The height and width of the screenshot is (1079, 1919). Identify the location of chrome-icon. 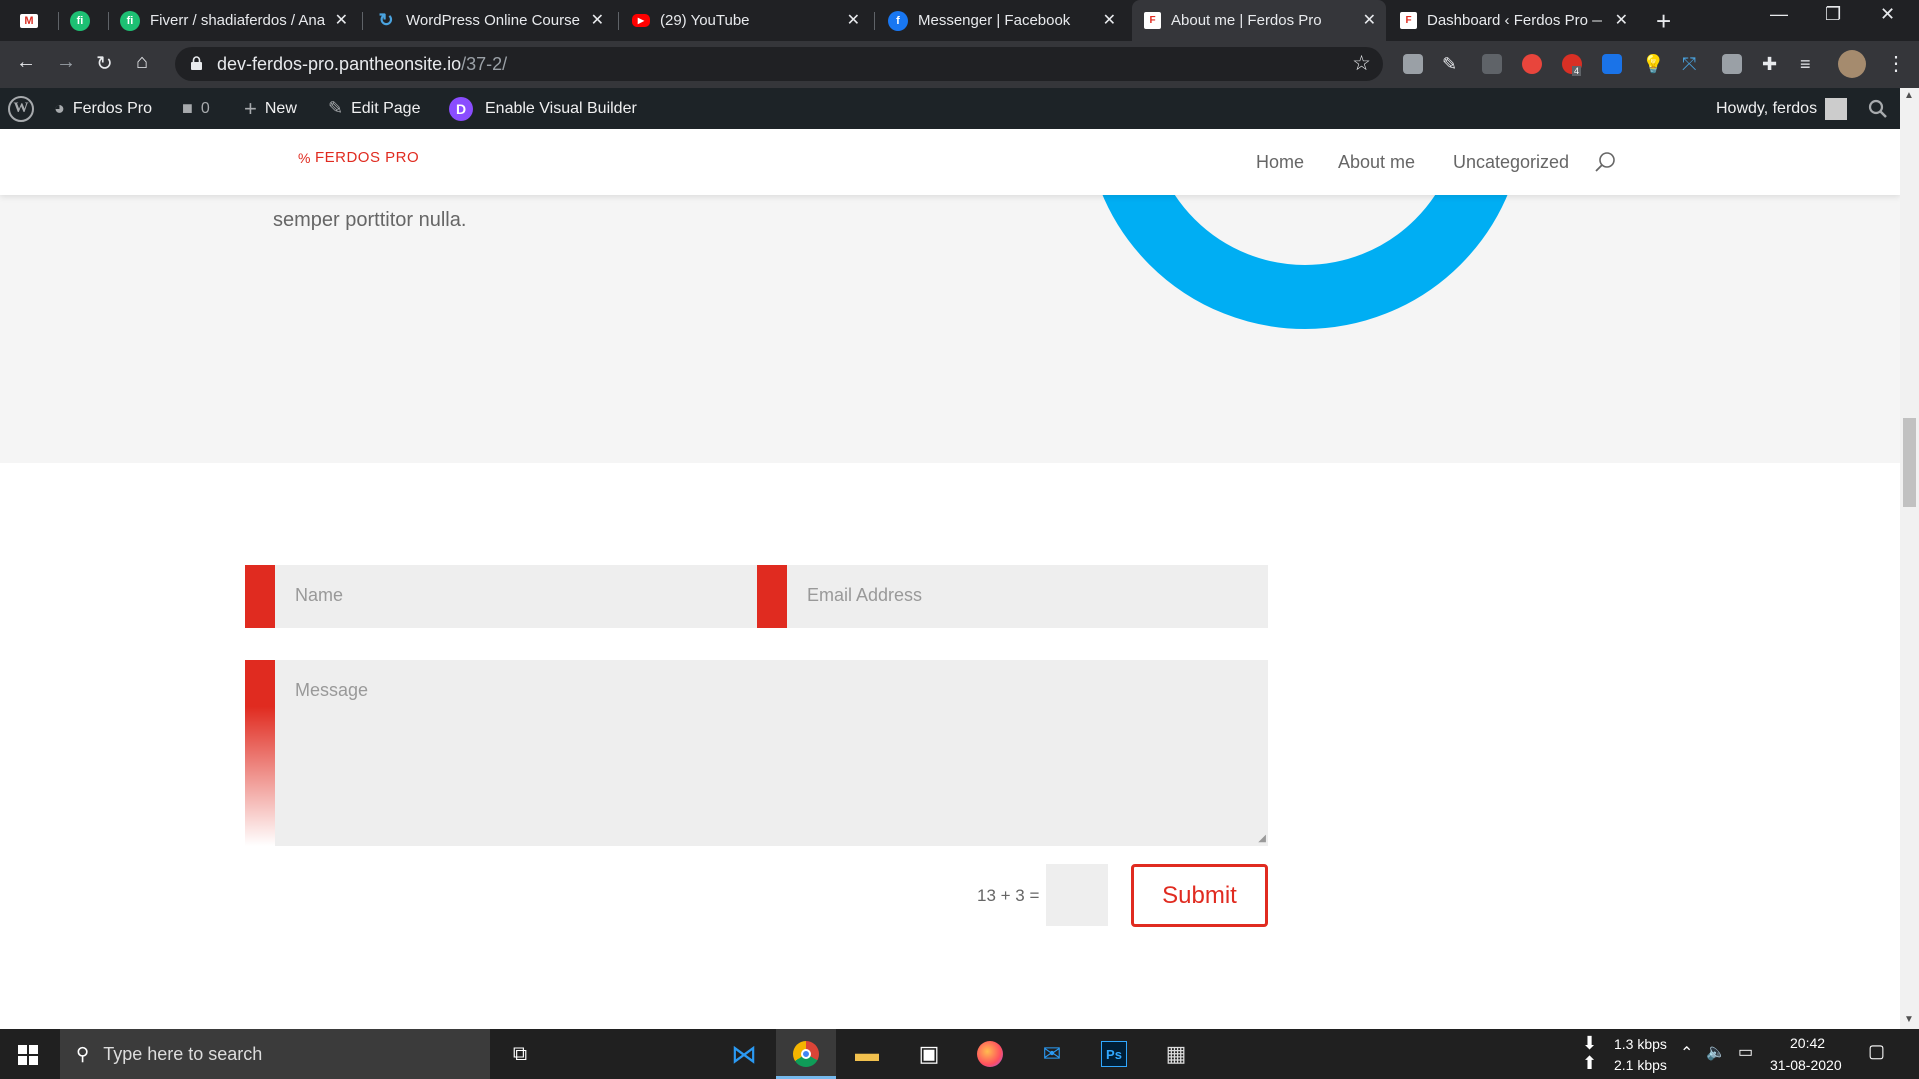
(806, 1054).